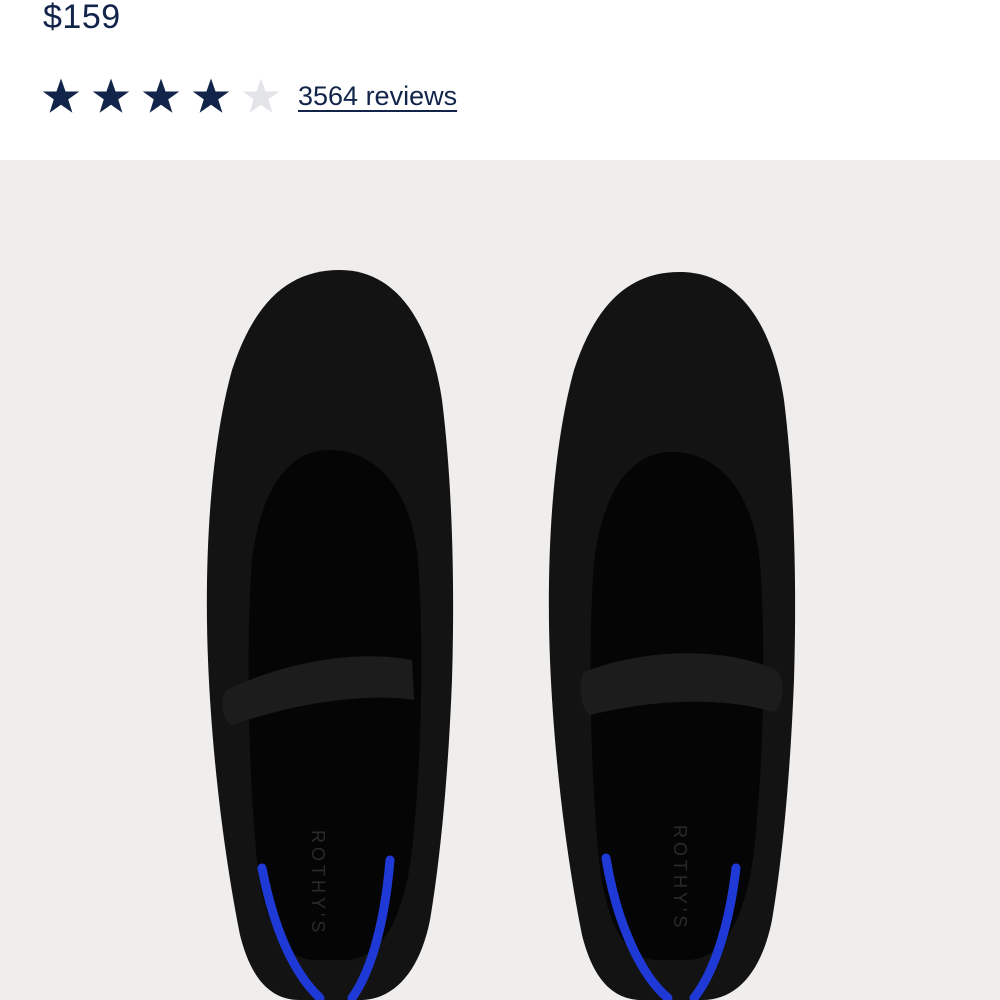 This screenshot has width=1000, height=1000. I want to click on rating-row: 3564 reviews, so click(249, 96).